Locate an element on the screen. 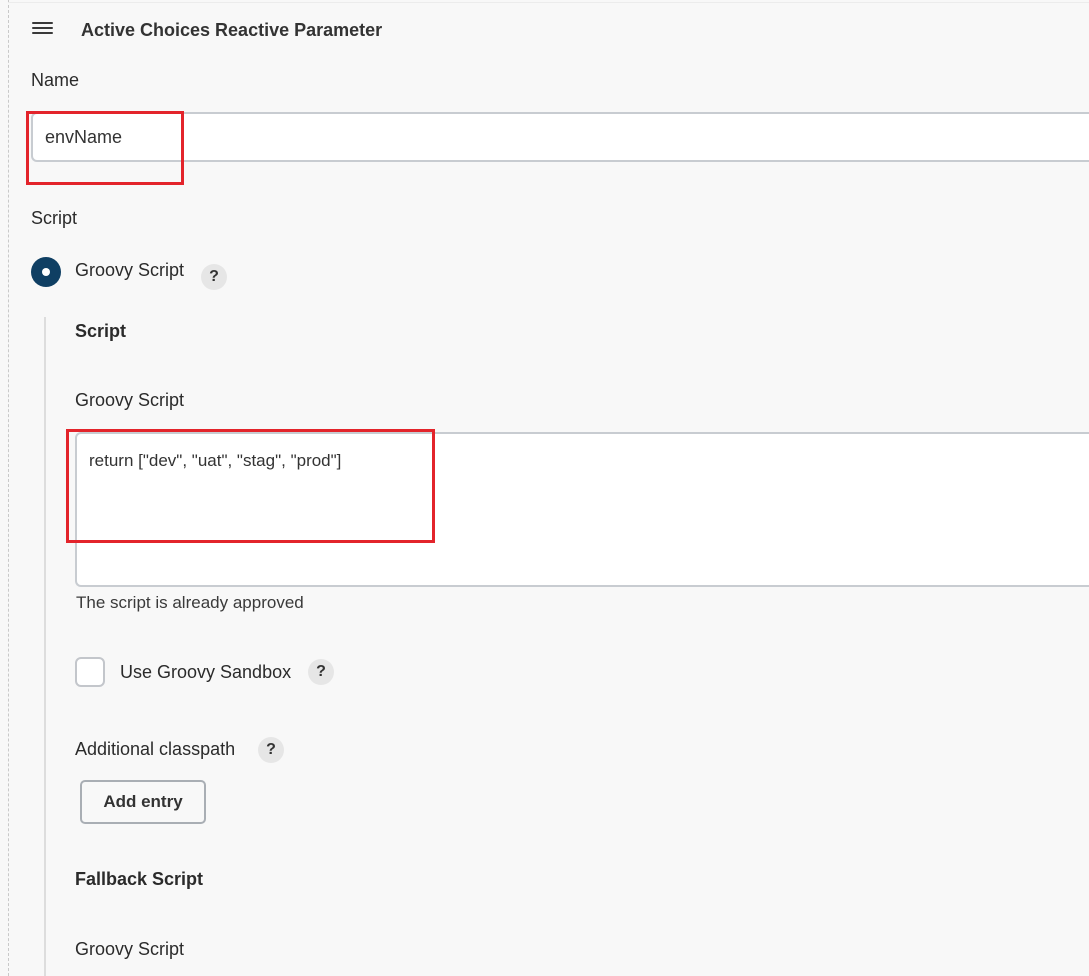  name-input is located at coordinates (560, 137).